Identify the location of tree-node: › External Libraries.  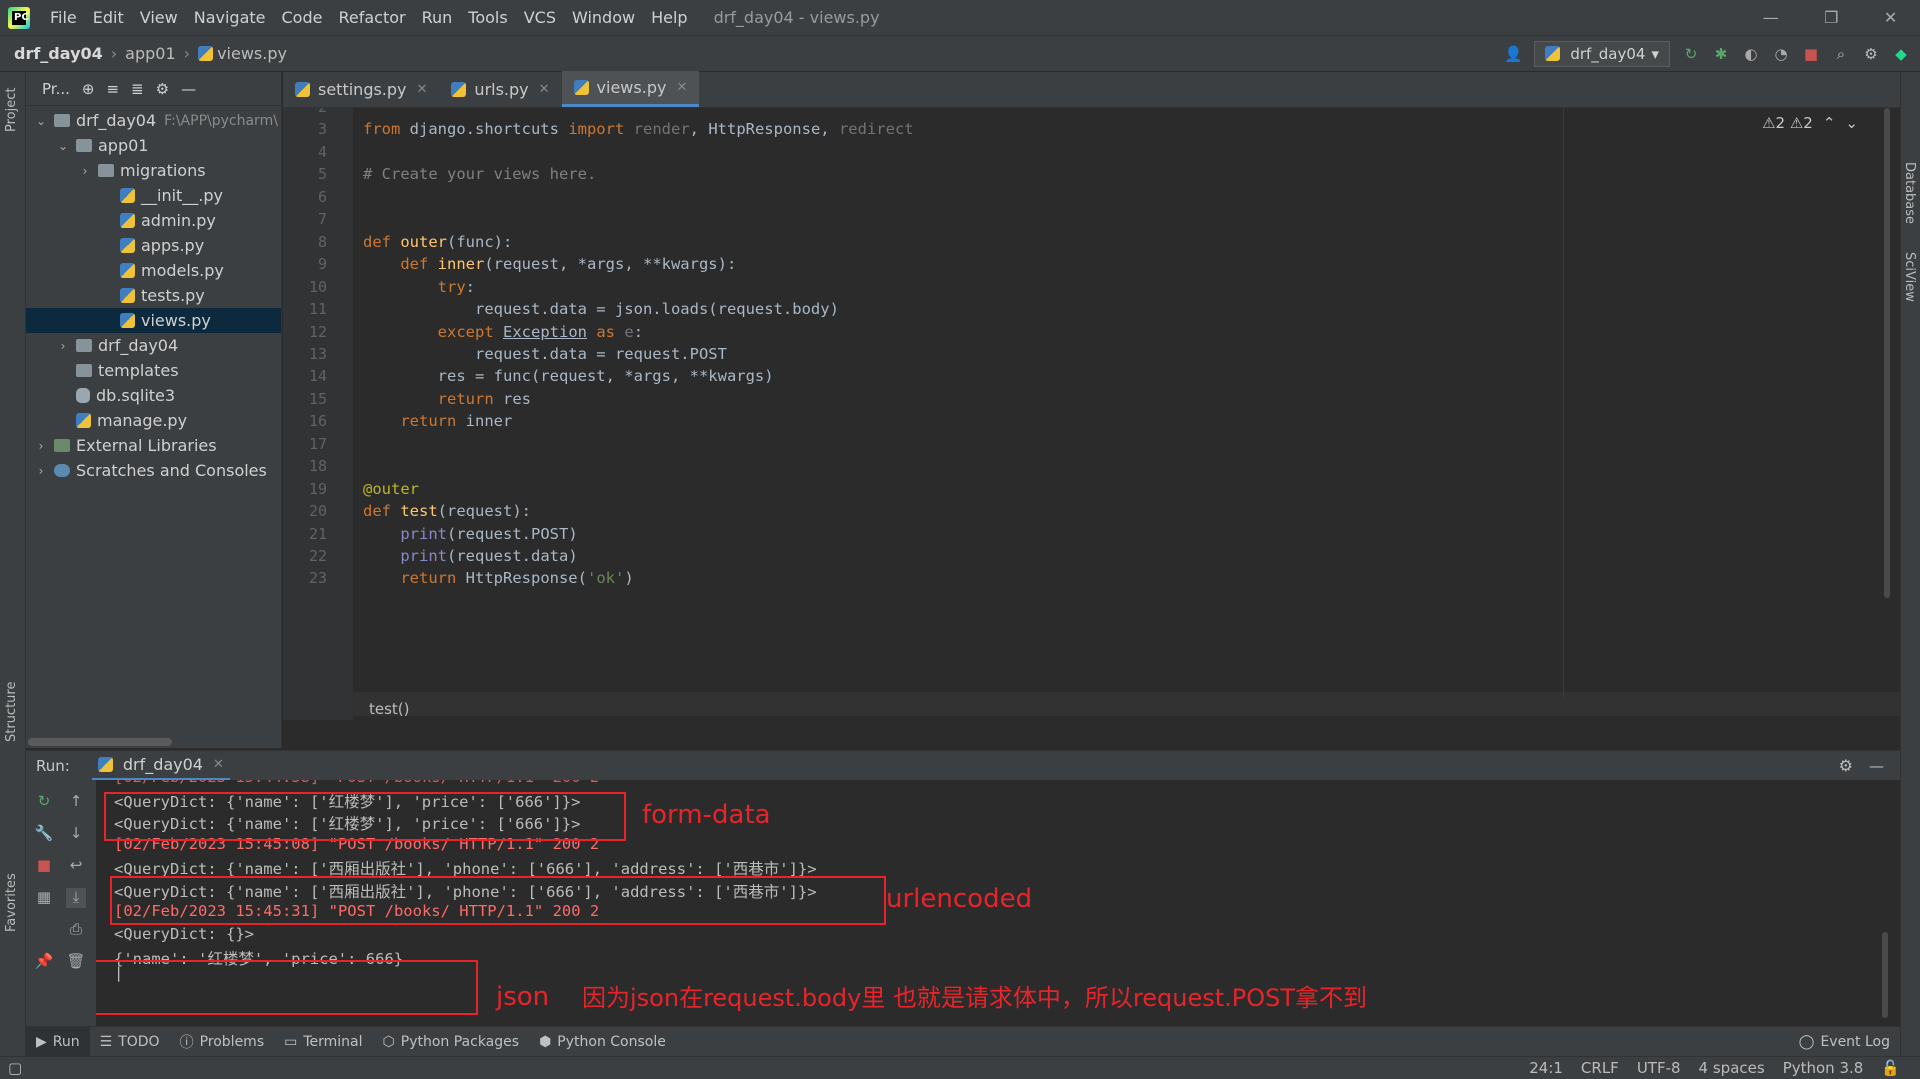
(153, 445).